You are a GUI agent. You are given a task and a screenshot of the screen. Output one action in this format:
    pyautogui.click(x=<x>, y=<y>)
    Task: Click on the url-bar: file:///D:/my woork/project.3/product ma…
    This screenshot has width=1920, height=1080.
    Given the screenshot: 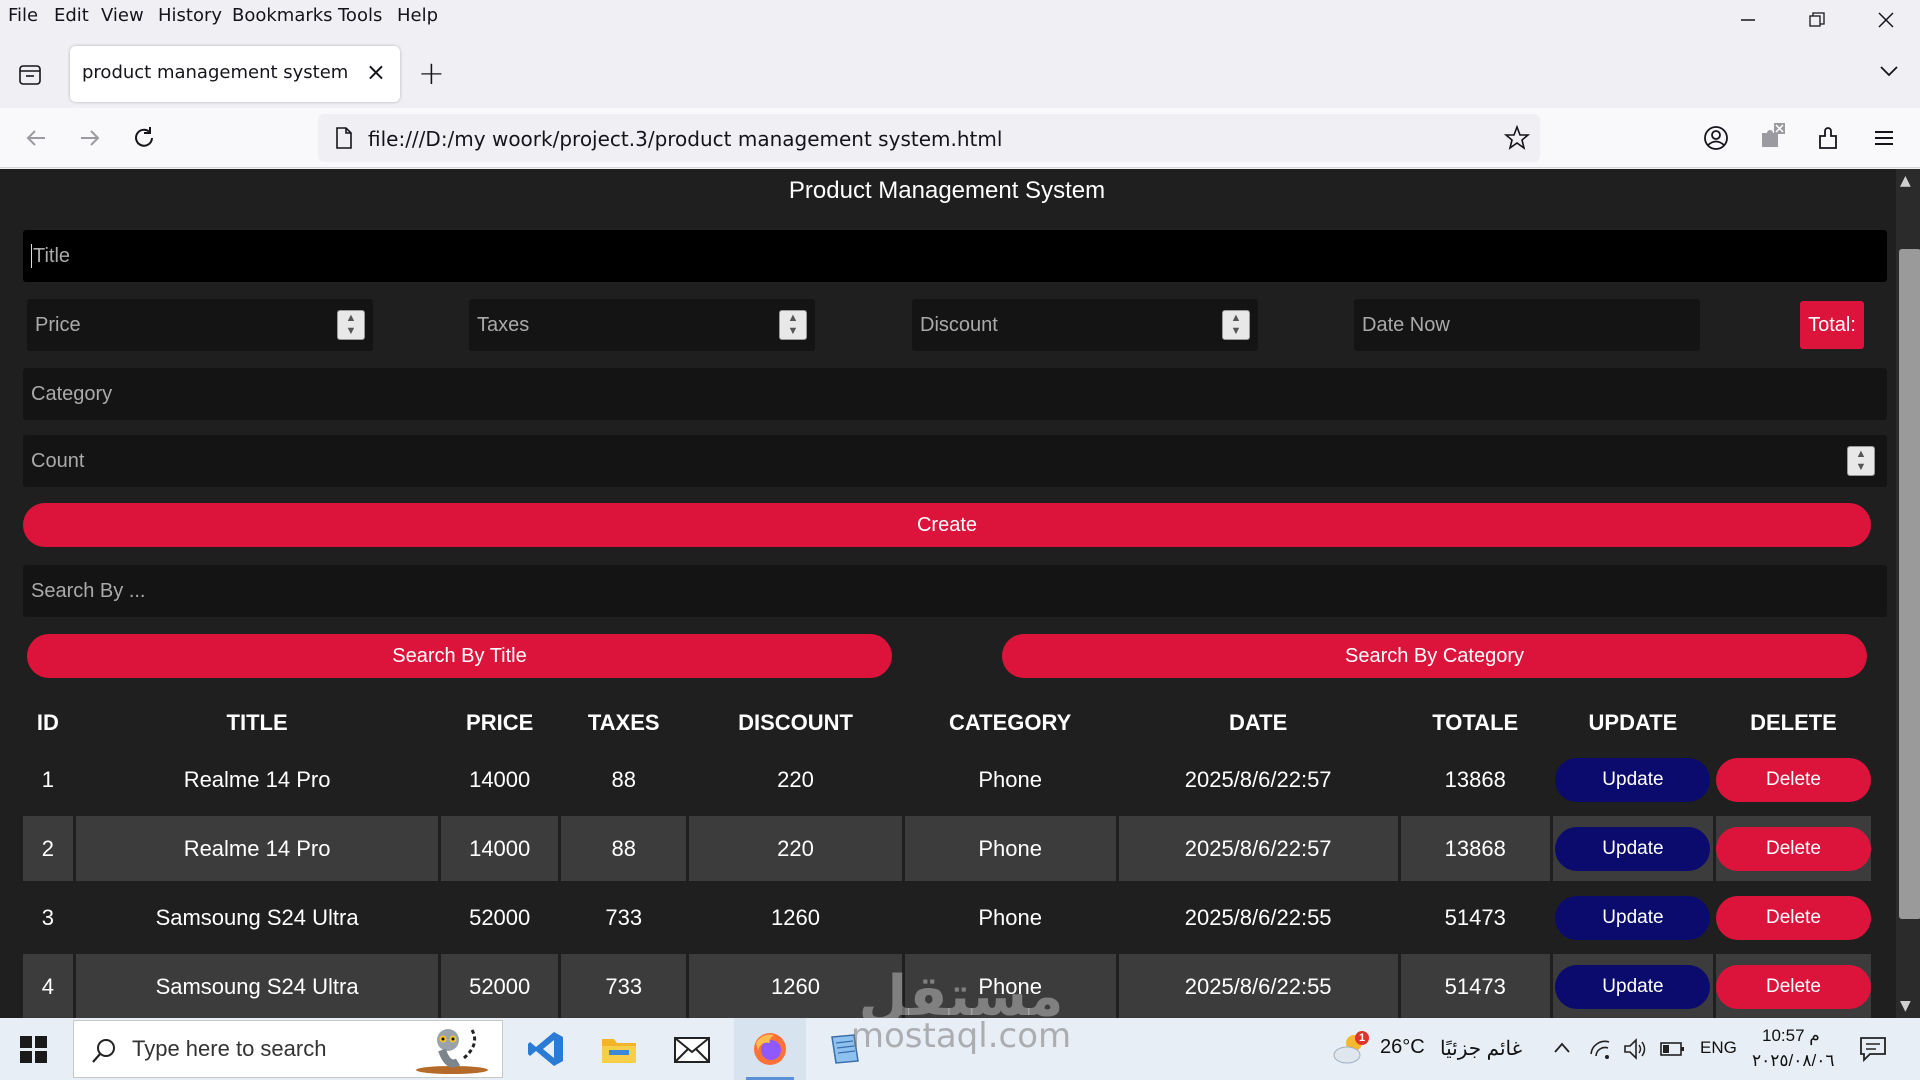 What is the action you would take?
    pyautogui.click(x=929, y=138)
    